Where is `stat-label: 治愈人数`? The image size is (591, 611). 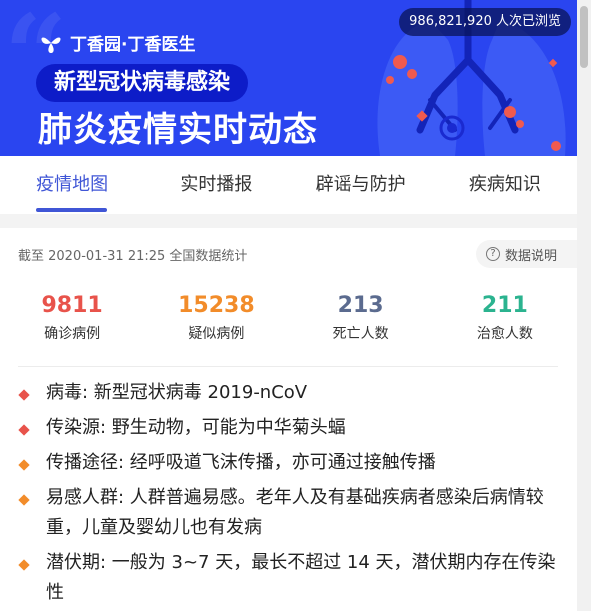
stat-label: 治愈人数 is located at coordinates (504, 334).